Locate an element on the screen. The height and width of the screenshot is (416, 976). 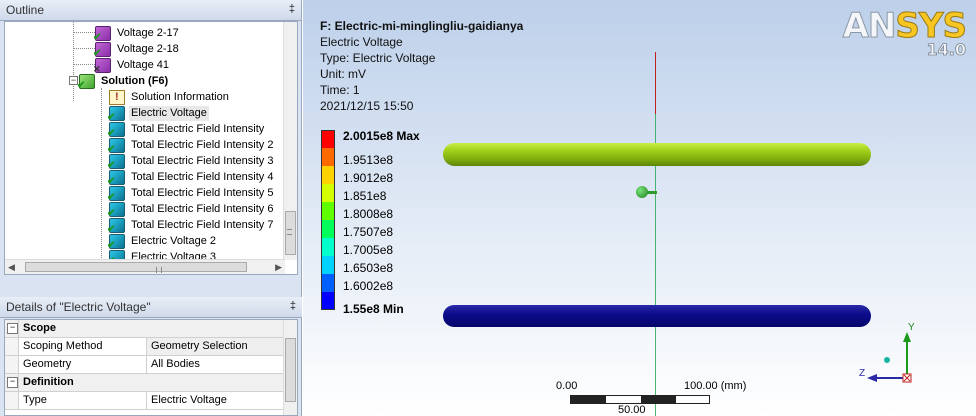
tree-item: ✔ Voltage 2-17 is located at coordinates (137, 34).